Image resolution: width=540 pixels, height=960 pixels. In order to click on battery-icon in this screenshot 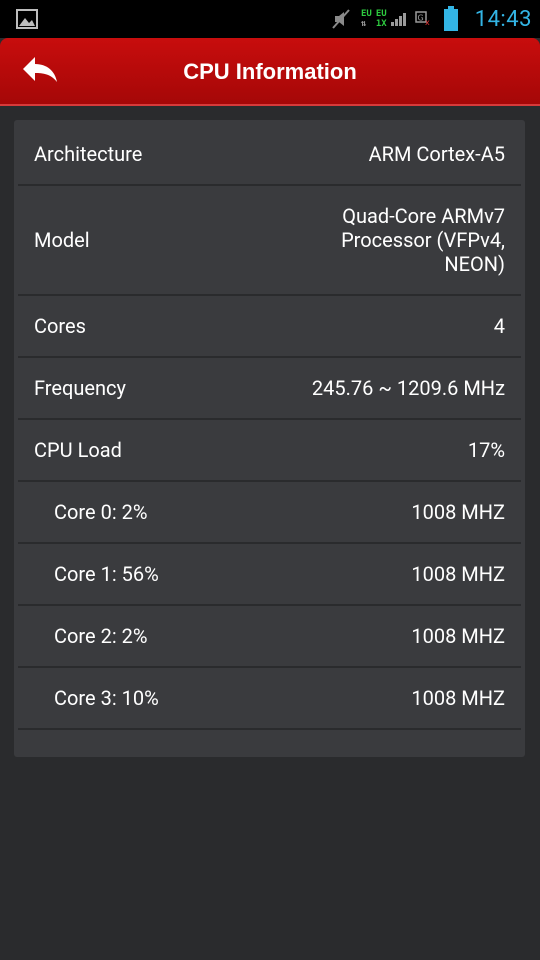, I will do `click(451, 19)`.